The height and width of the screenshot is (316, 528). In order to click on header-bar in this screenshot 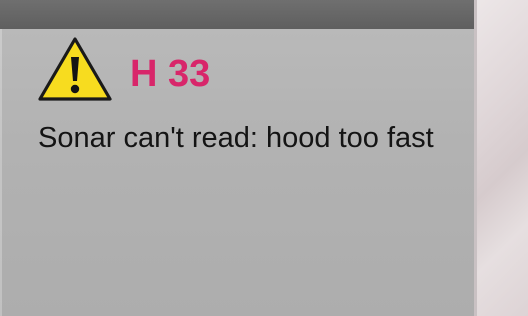, I will do `click(237, 14)`.